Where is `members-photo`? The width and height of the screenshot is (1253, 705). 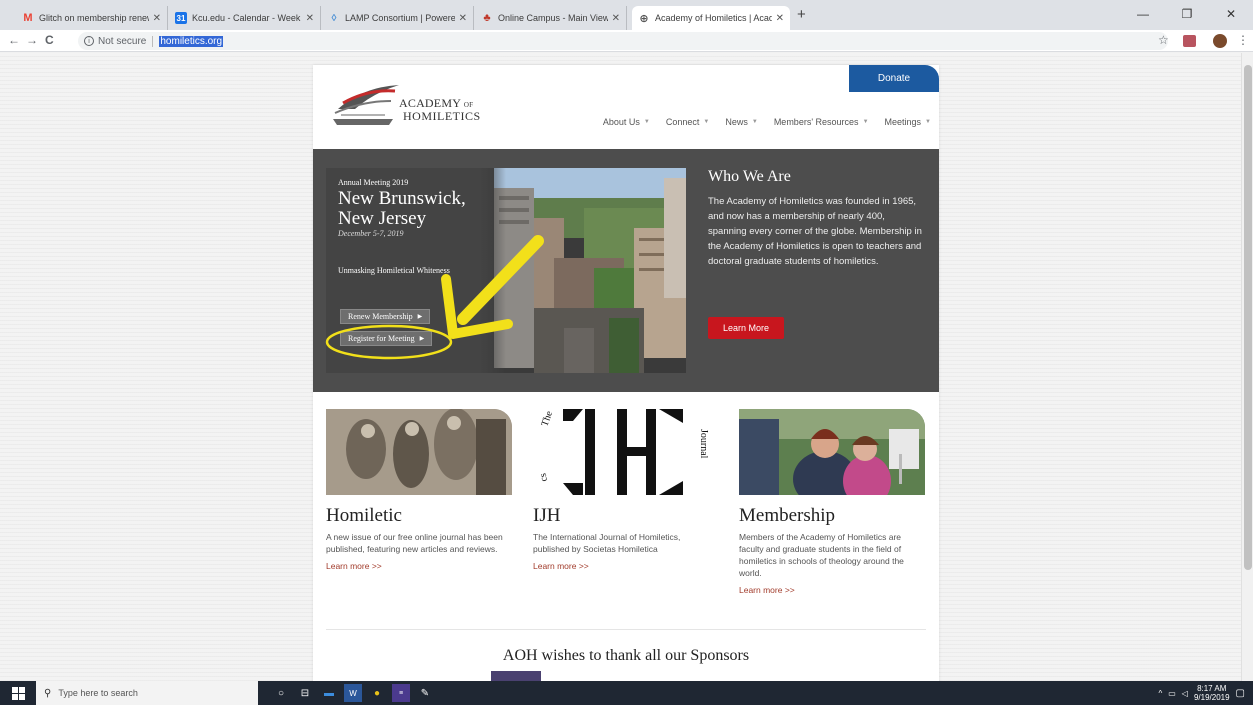 members-photo is located at coordinates (832, 452).